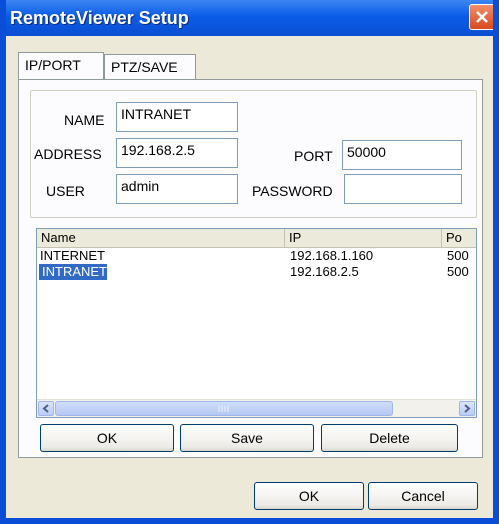 This screenshot has height=524, width=499. Describe the element at coordinates (256, 272) in the screenshot. I see `list-row-selected: INTRANET 192.168.2.5 500` at that location.